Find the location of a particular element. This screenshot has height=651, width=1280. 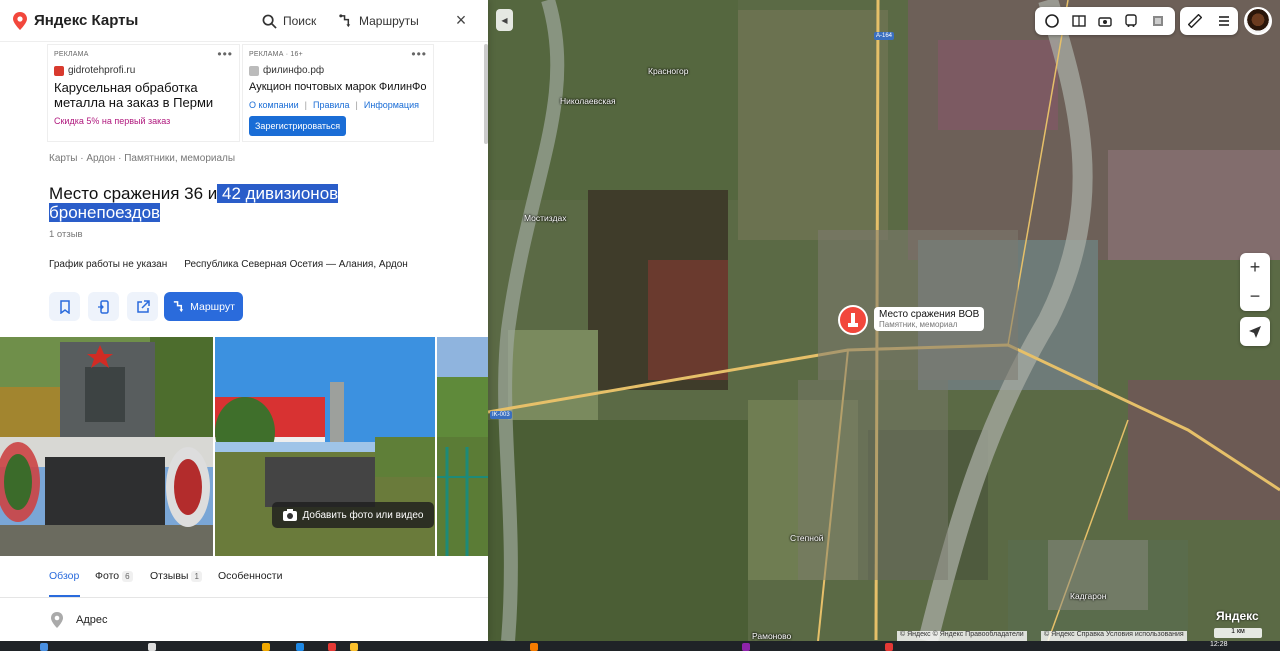

share-icon is located at coordinates (143, 306).